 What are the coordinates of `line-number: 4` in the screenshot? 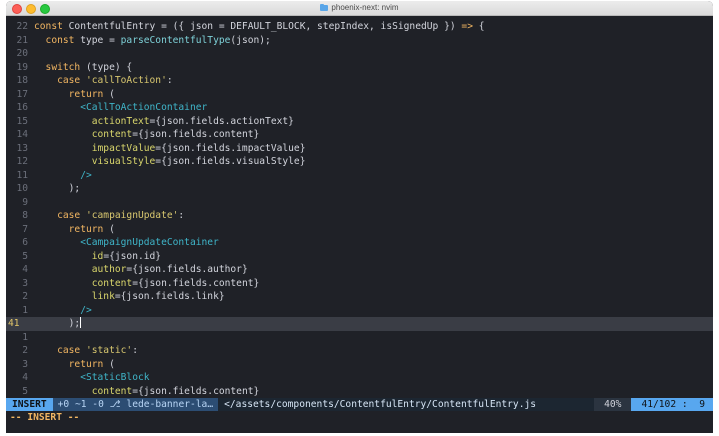 It's located at (25, 377).